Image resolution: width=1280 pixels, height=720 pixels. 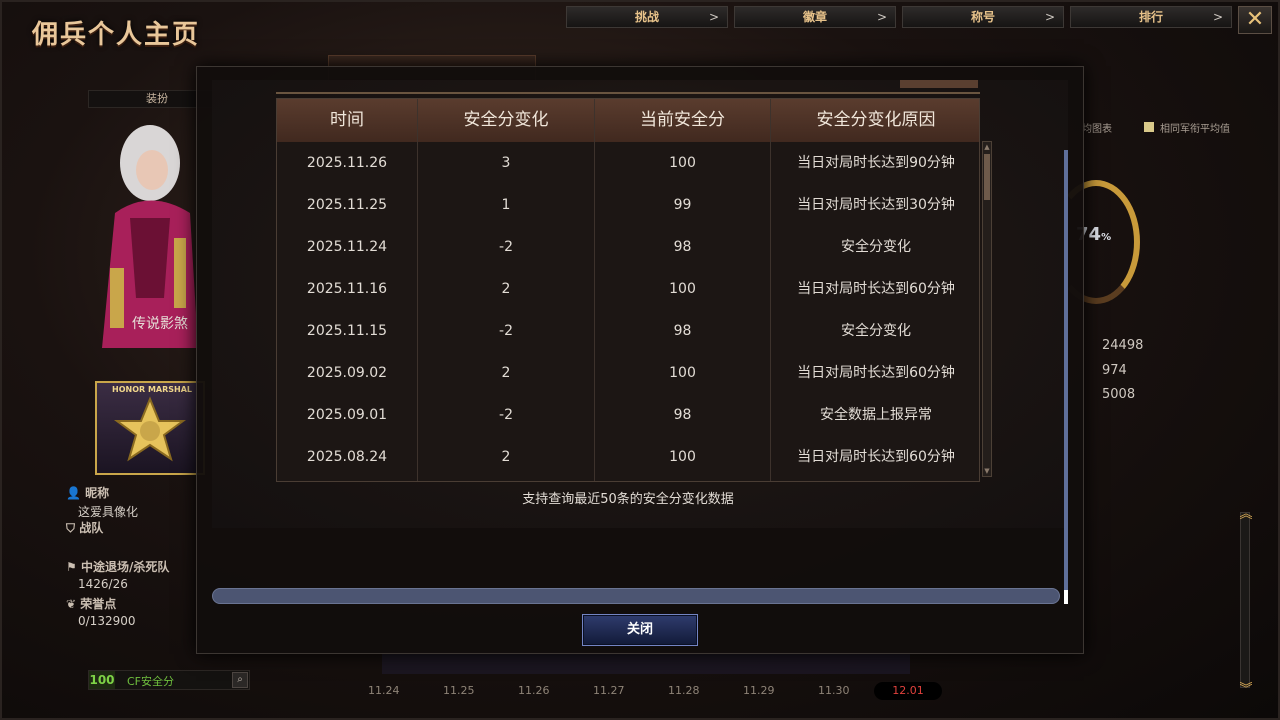 I want to click on laurel-icon: ❦, so click(x=71, y=604).